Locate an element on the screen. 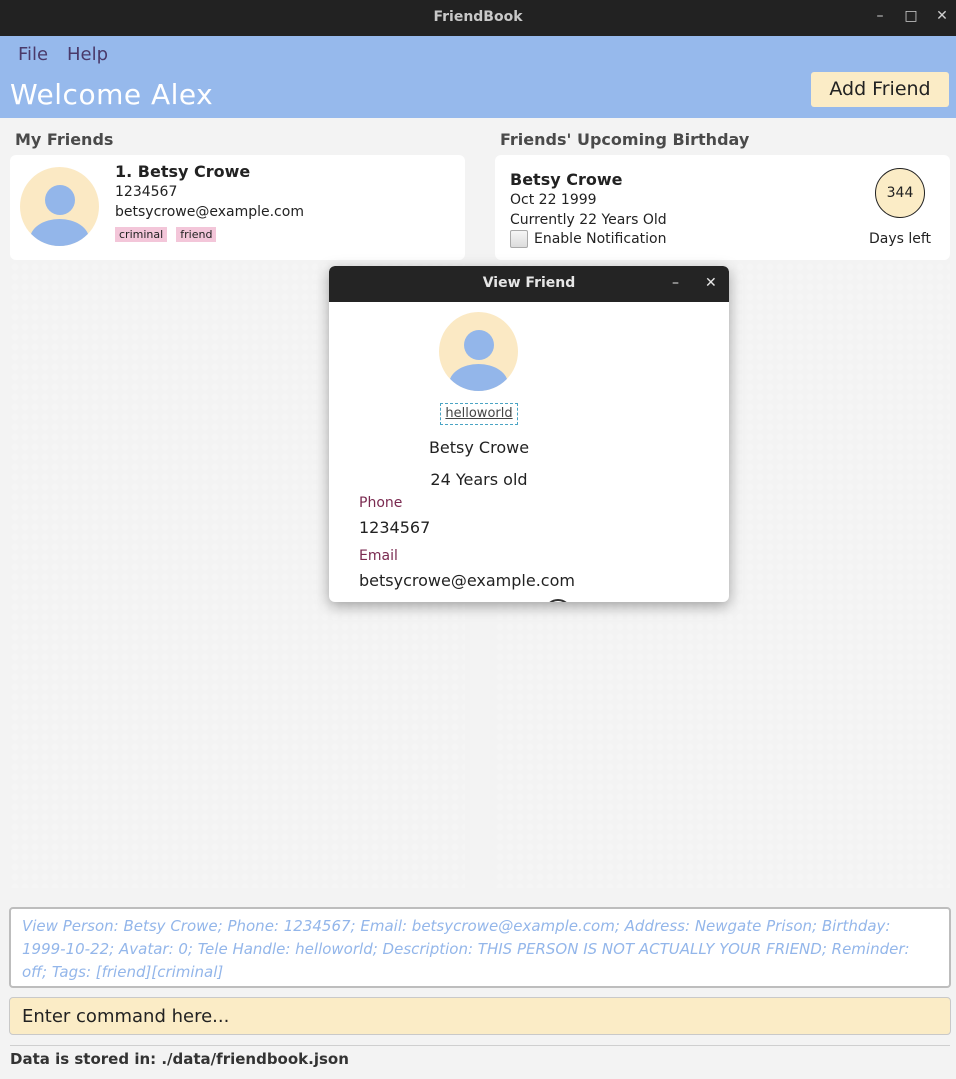  dialog-titlebar: View Friend – ✕ is located at coordinates (529, 284).